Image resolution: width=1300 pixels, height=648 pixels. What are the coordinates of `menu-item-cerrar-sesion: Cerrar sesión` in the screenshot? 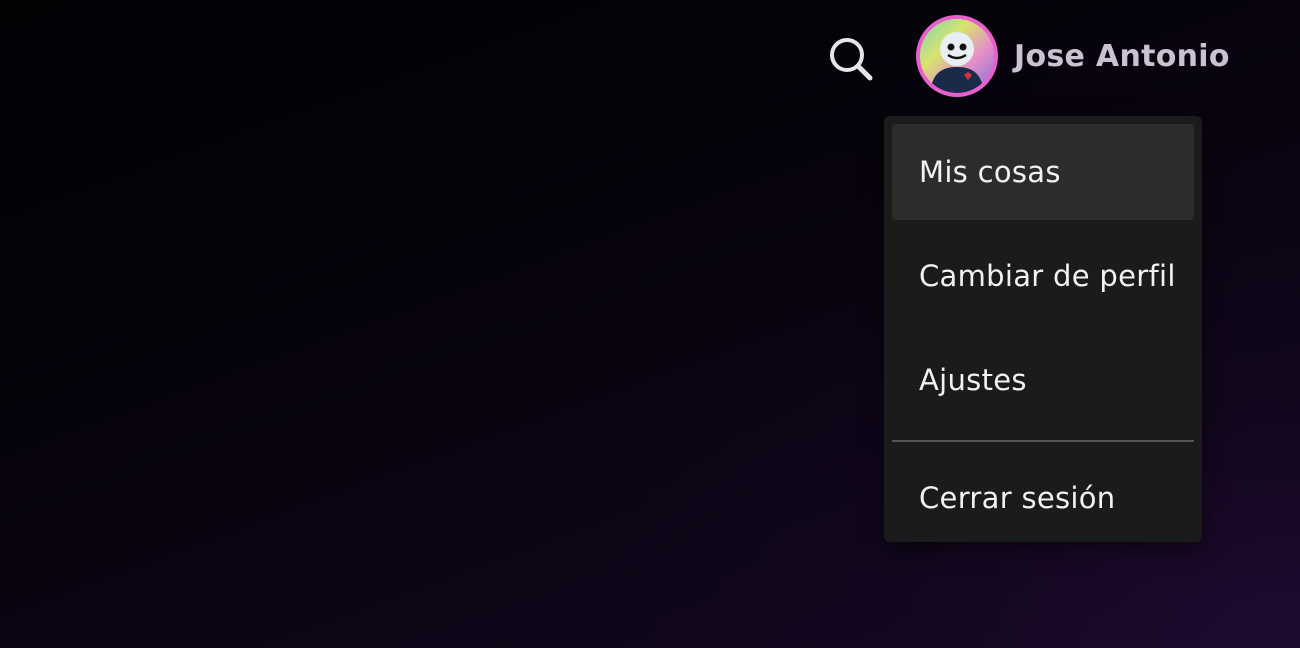 It's located at (1043, 498).